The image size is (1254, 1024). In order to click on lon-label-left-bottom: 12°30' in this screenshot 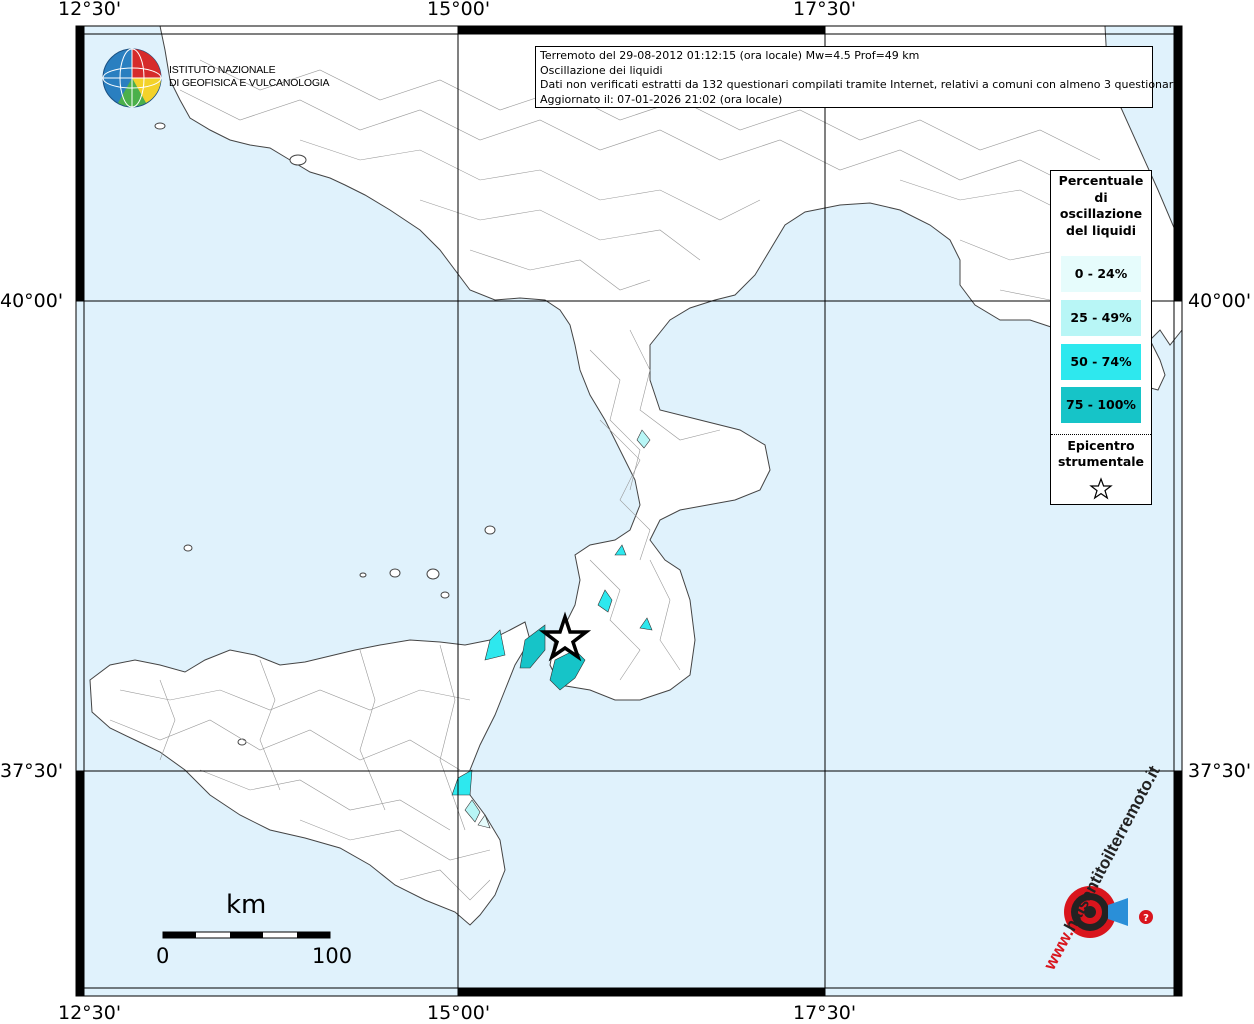, I will do `click(90, 1013)`.